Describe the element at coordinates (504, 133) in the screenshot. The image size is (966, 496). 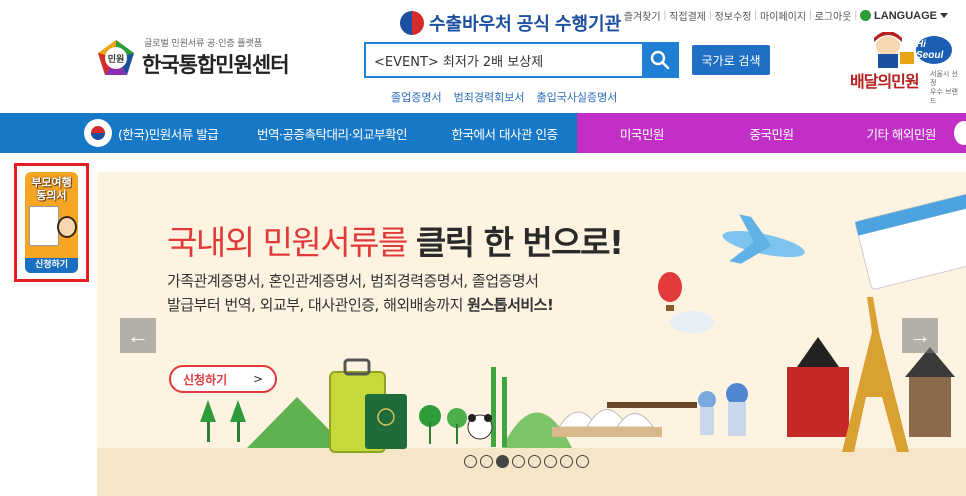
I see `nav-item-embassy: 한국에서 대사관 인증` at that location.